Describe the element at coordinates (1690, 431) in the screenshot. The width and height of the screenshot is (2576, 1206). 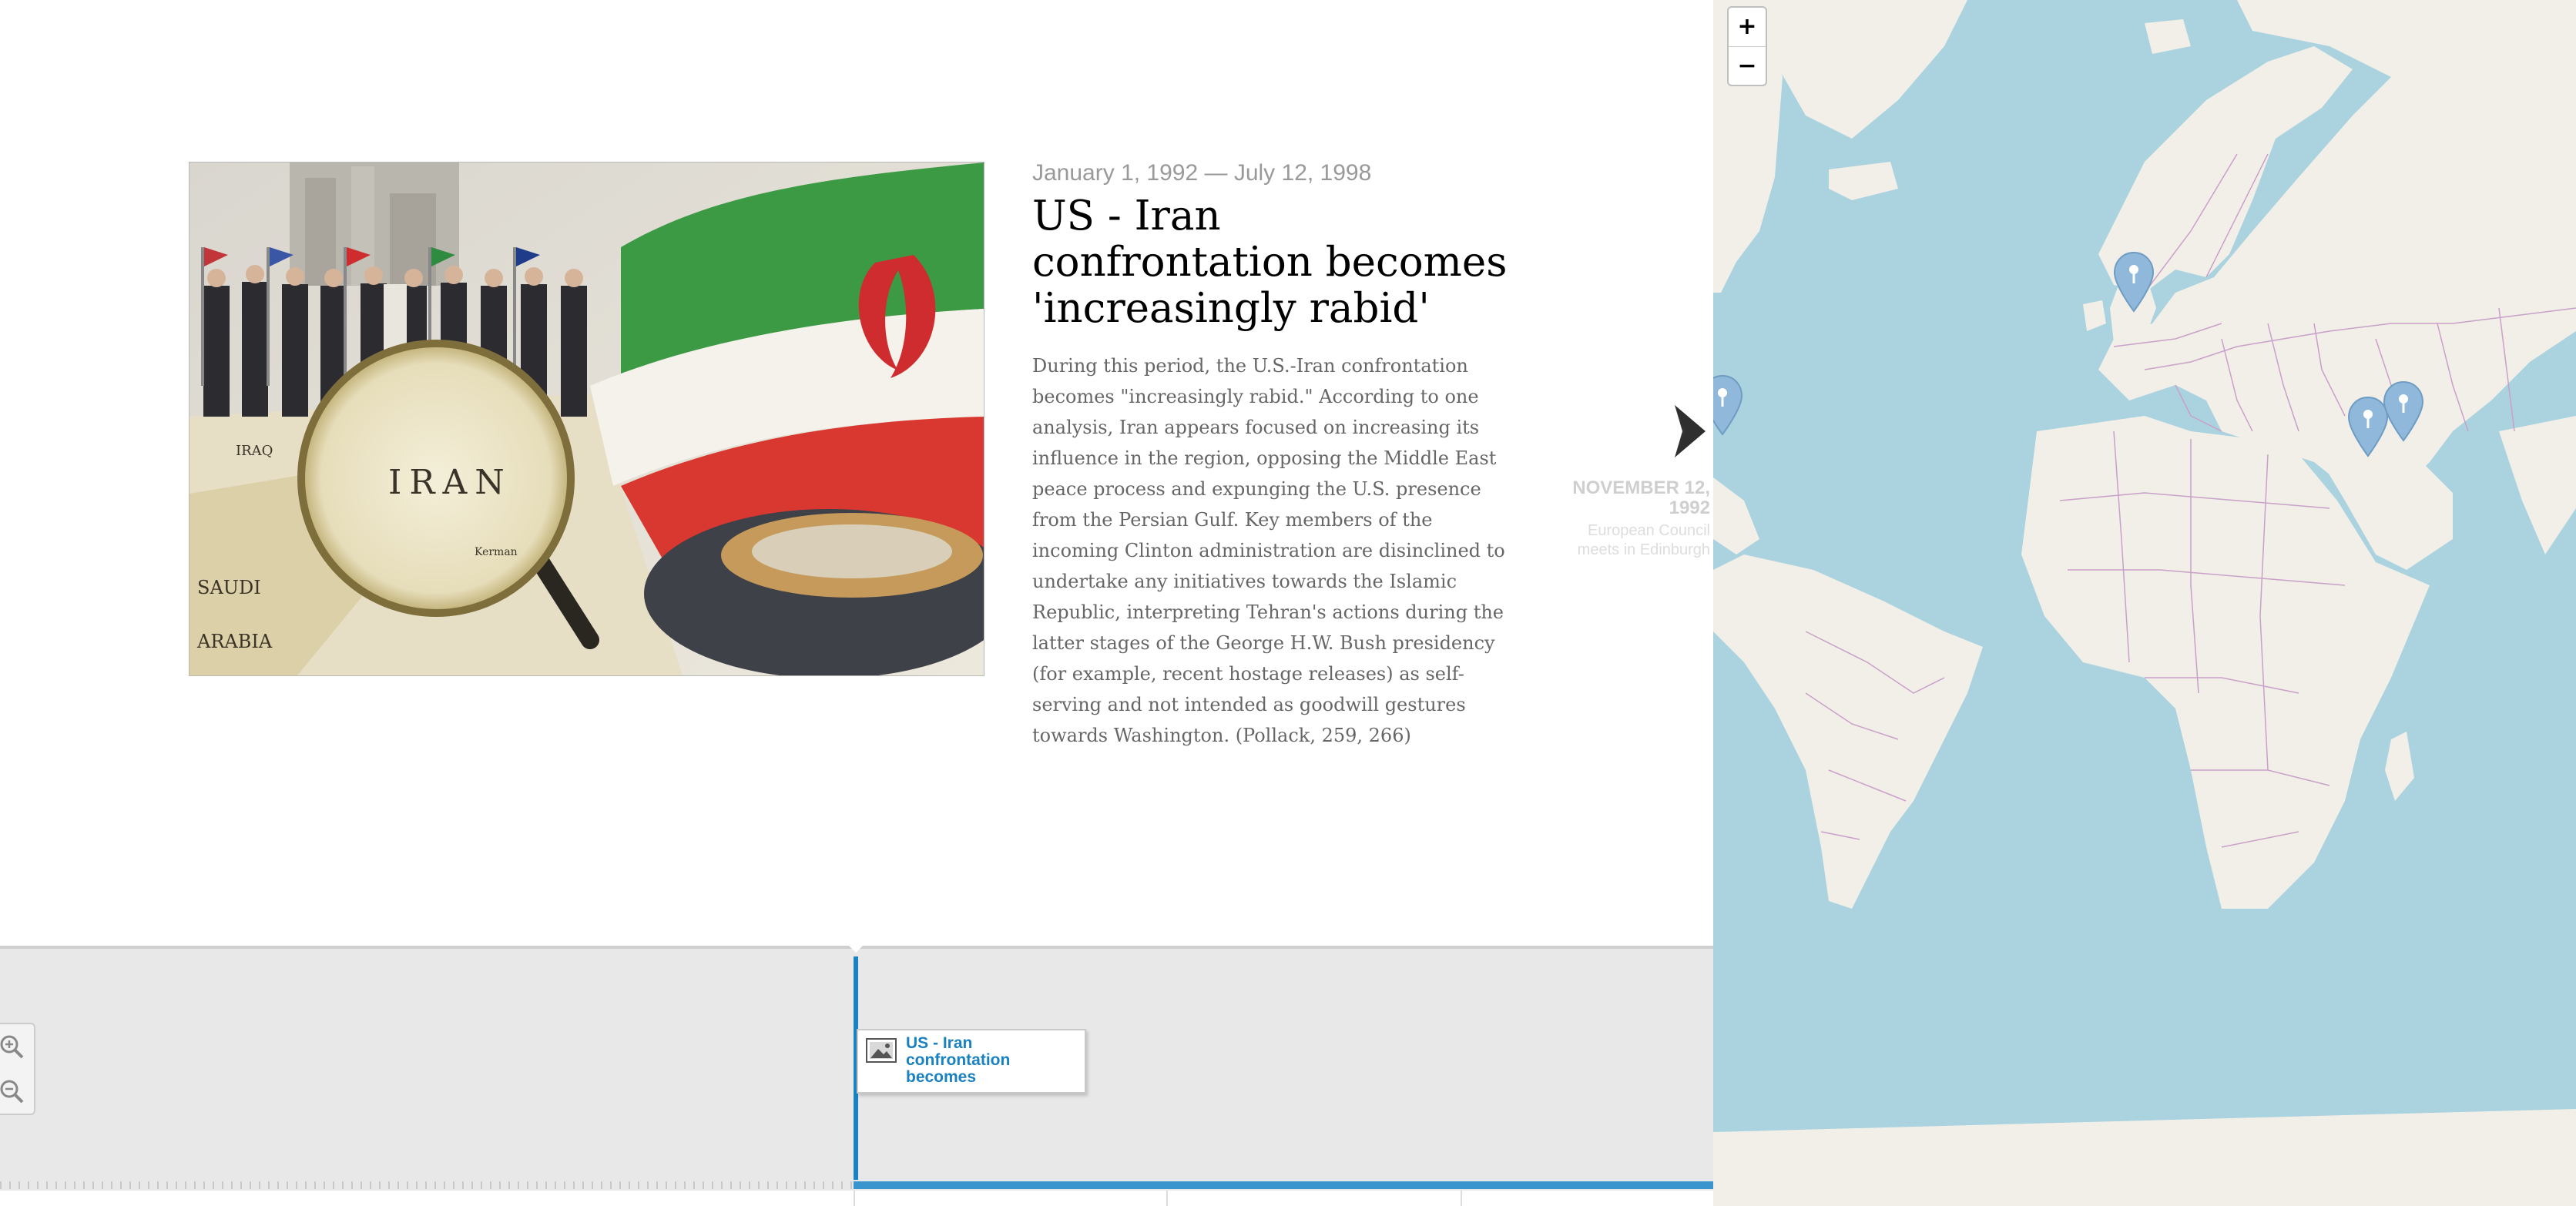
I see `chevron-right-icon` at that location.